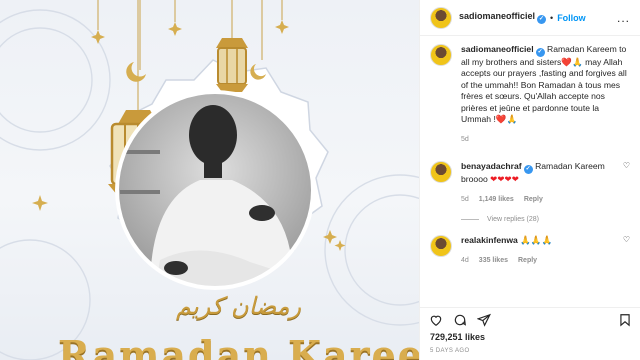  What do you see at coordinates (484, 320) in the screenshot?
I see `share-icon` at bounding box center [484, 320].